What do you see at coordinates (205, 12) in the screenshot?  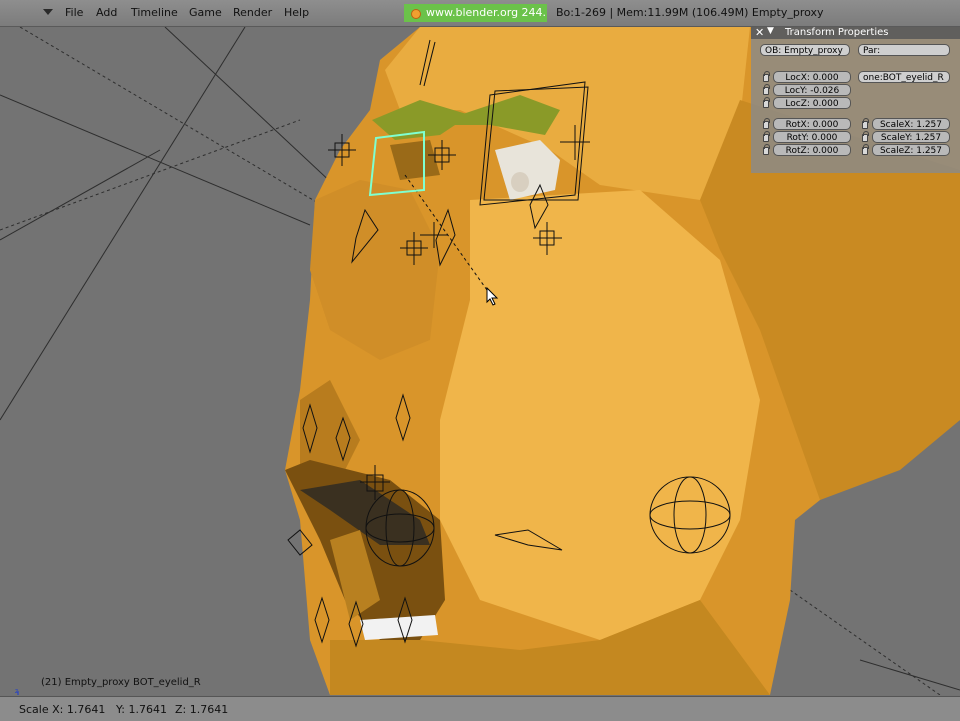 I see `menu-game: Game` at bounding box center [205, 12].